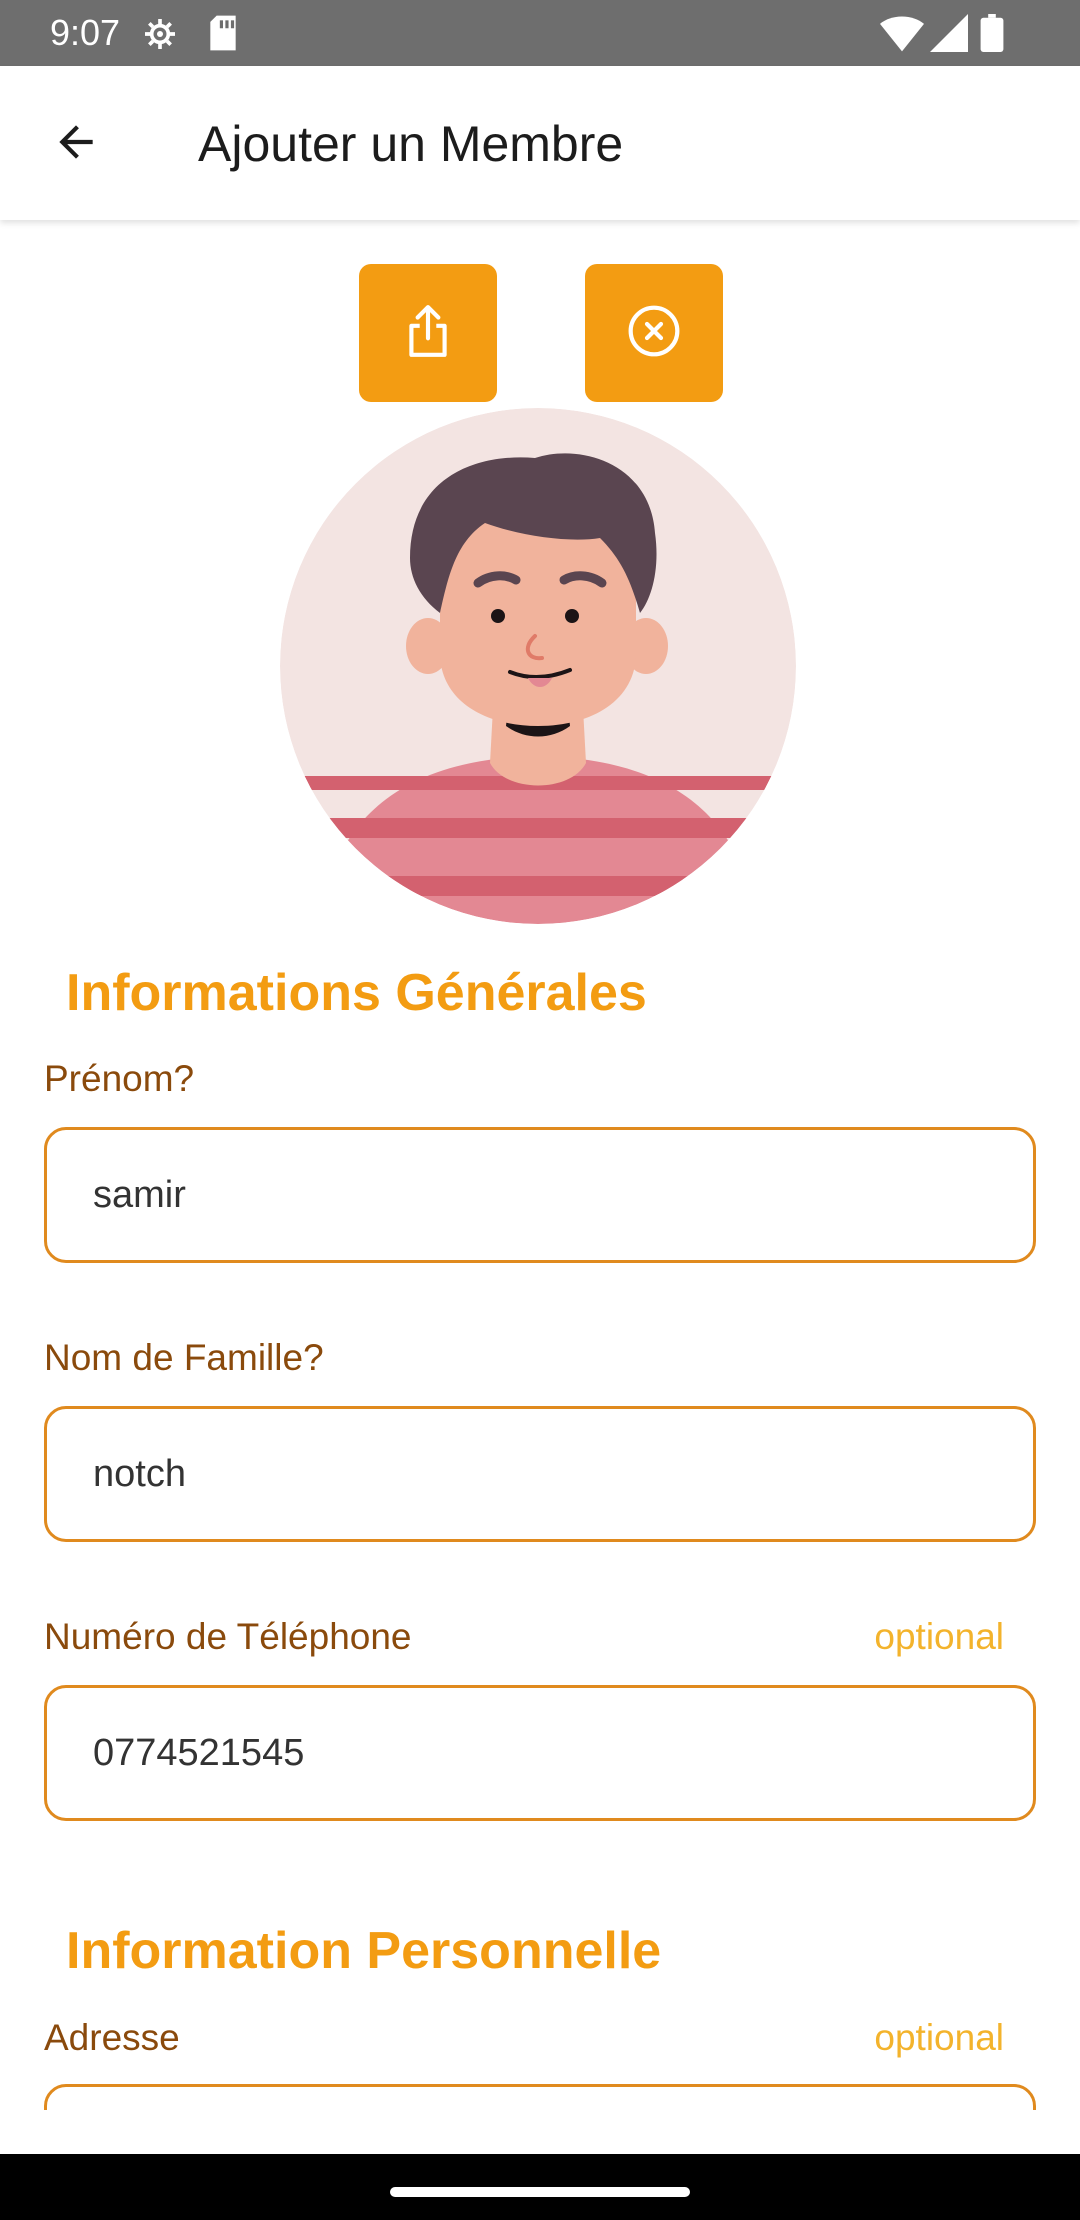 This screenshot has height=2220, width=1080. Describe the element at coordinates (112, 2037) in the screenshot. I see `address-label: Adresse` at that location.